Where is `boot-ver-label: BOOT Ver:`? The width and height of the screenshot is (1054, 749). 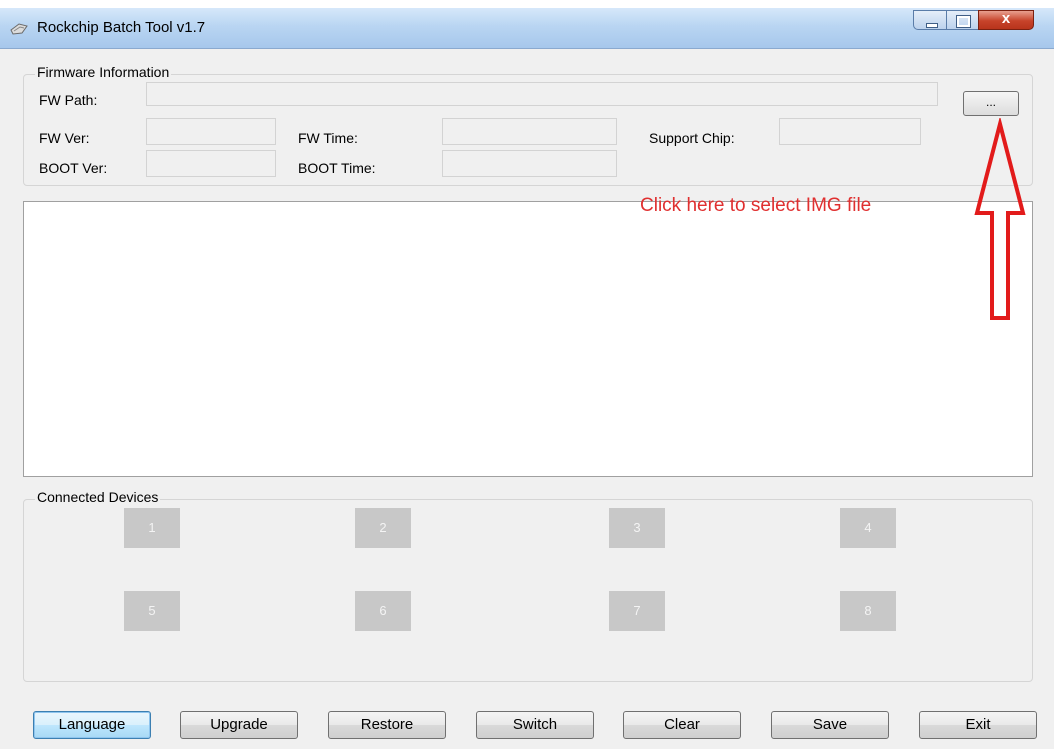
boot-ver-label: BOOT Ver: is located at coordinates (73, 168).